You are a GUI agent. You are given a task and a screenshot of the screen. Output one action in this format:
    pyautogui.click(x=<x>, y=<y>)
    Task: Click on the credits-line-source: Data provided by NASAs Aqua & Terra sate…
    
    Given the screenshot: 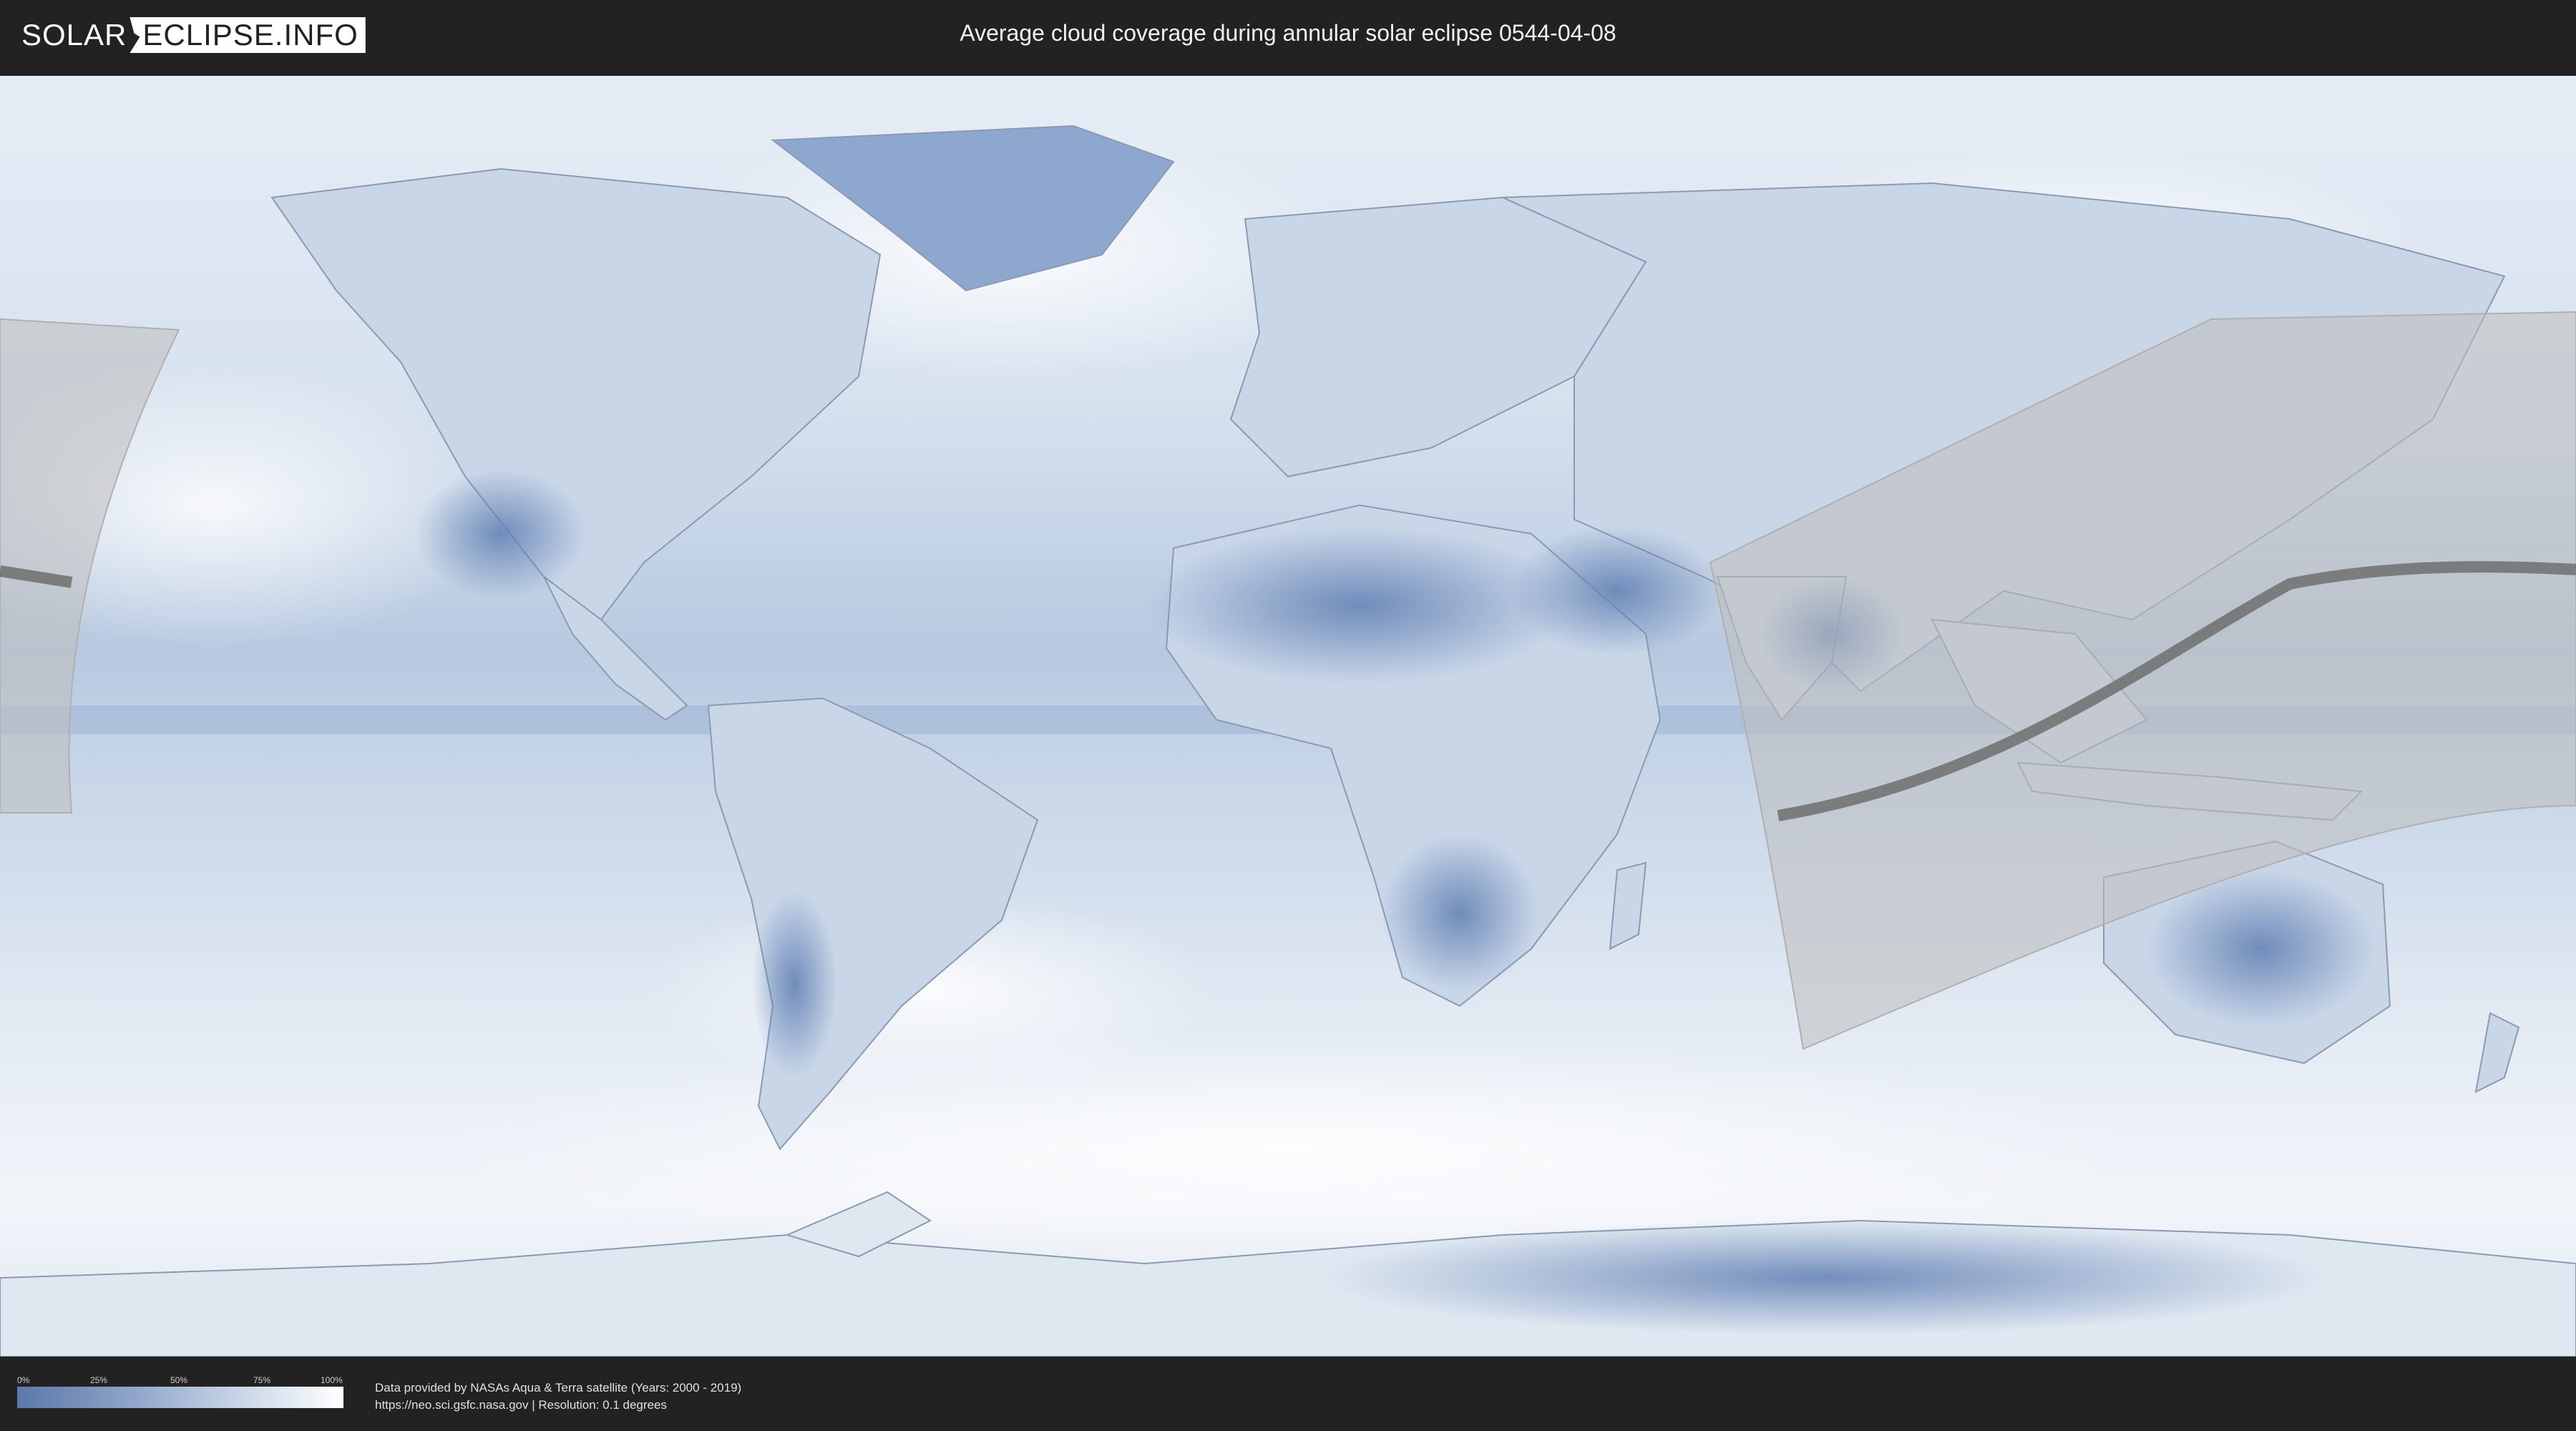 What is the action you would take?
    pyautogui.click(x=558, y=1388)
    